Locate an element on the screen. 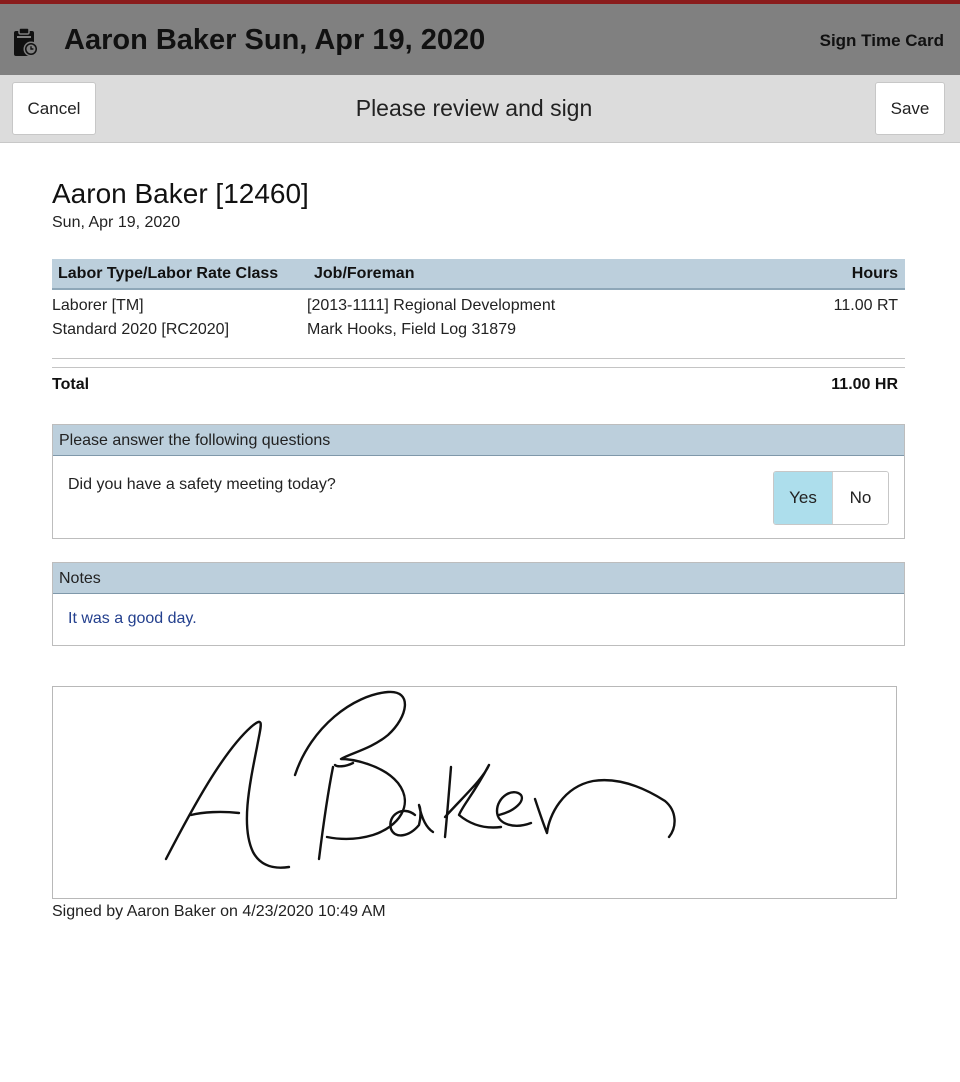  job: [2013-1111] Regional Development is located at coordinates (431, 305).